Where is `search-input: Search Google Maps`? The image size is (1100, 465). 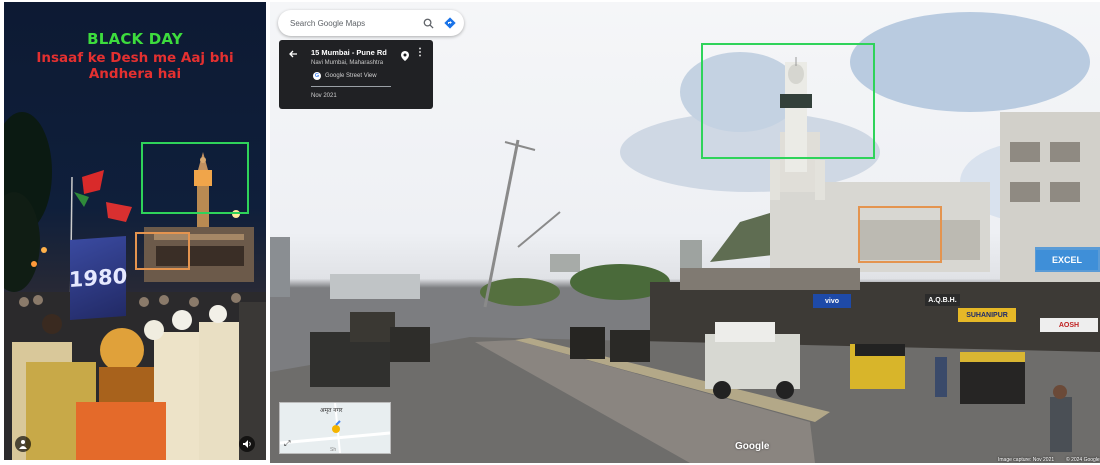 search-input: Search Google Maps is located at coordinates (355, 23).